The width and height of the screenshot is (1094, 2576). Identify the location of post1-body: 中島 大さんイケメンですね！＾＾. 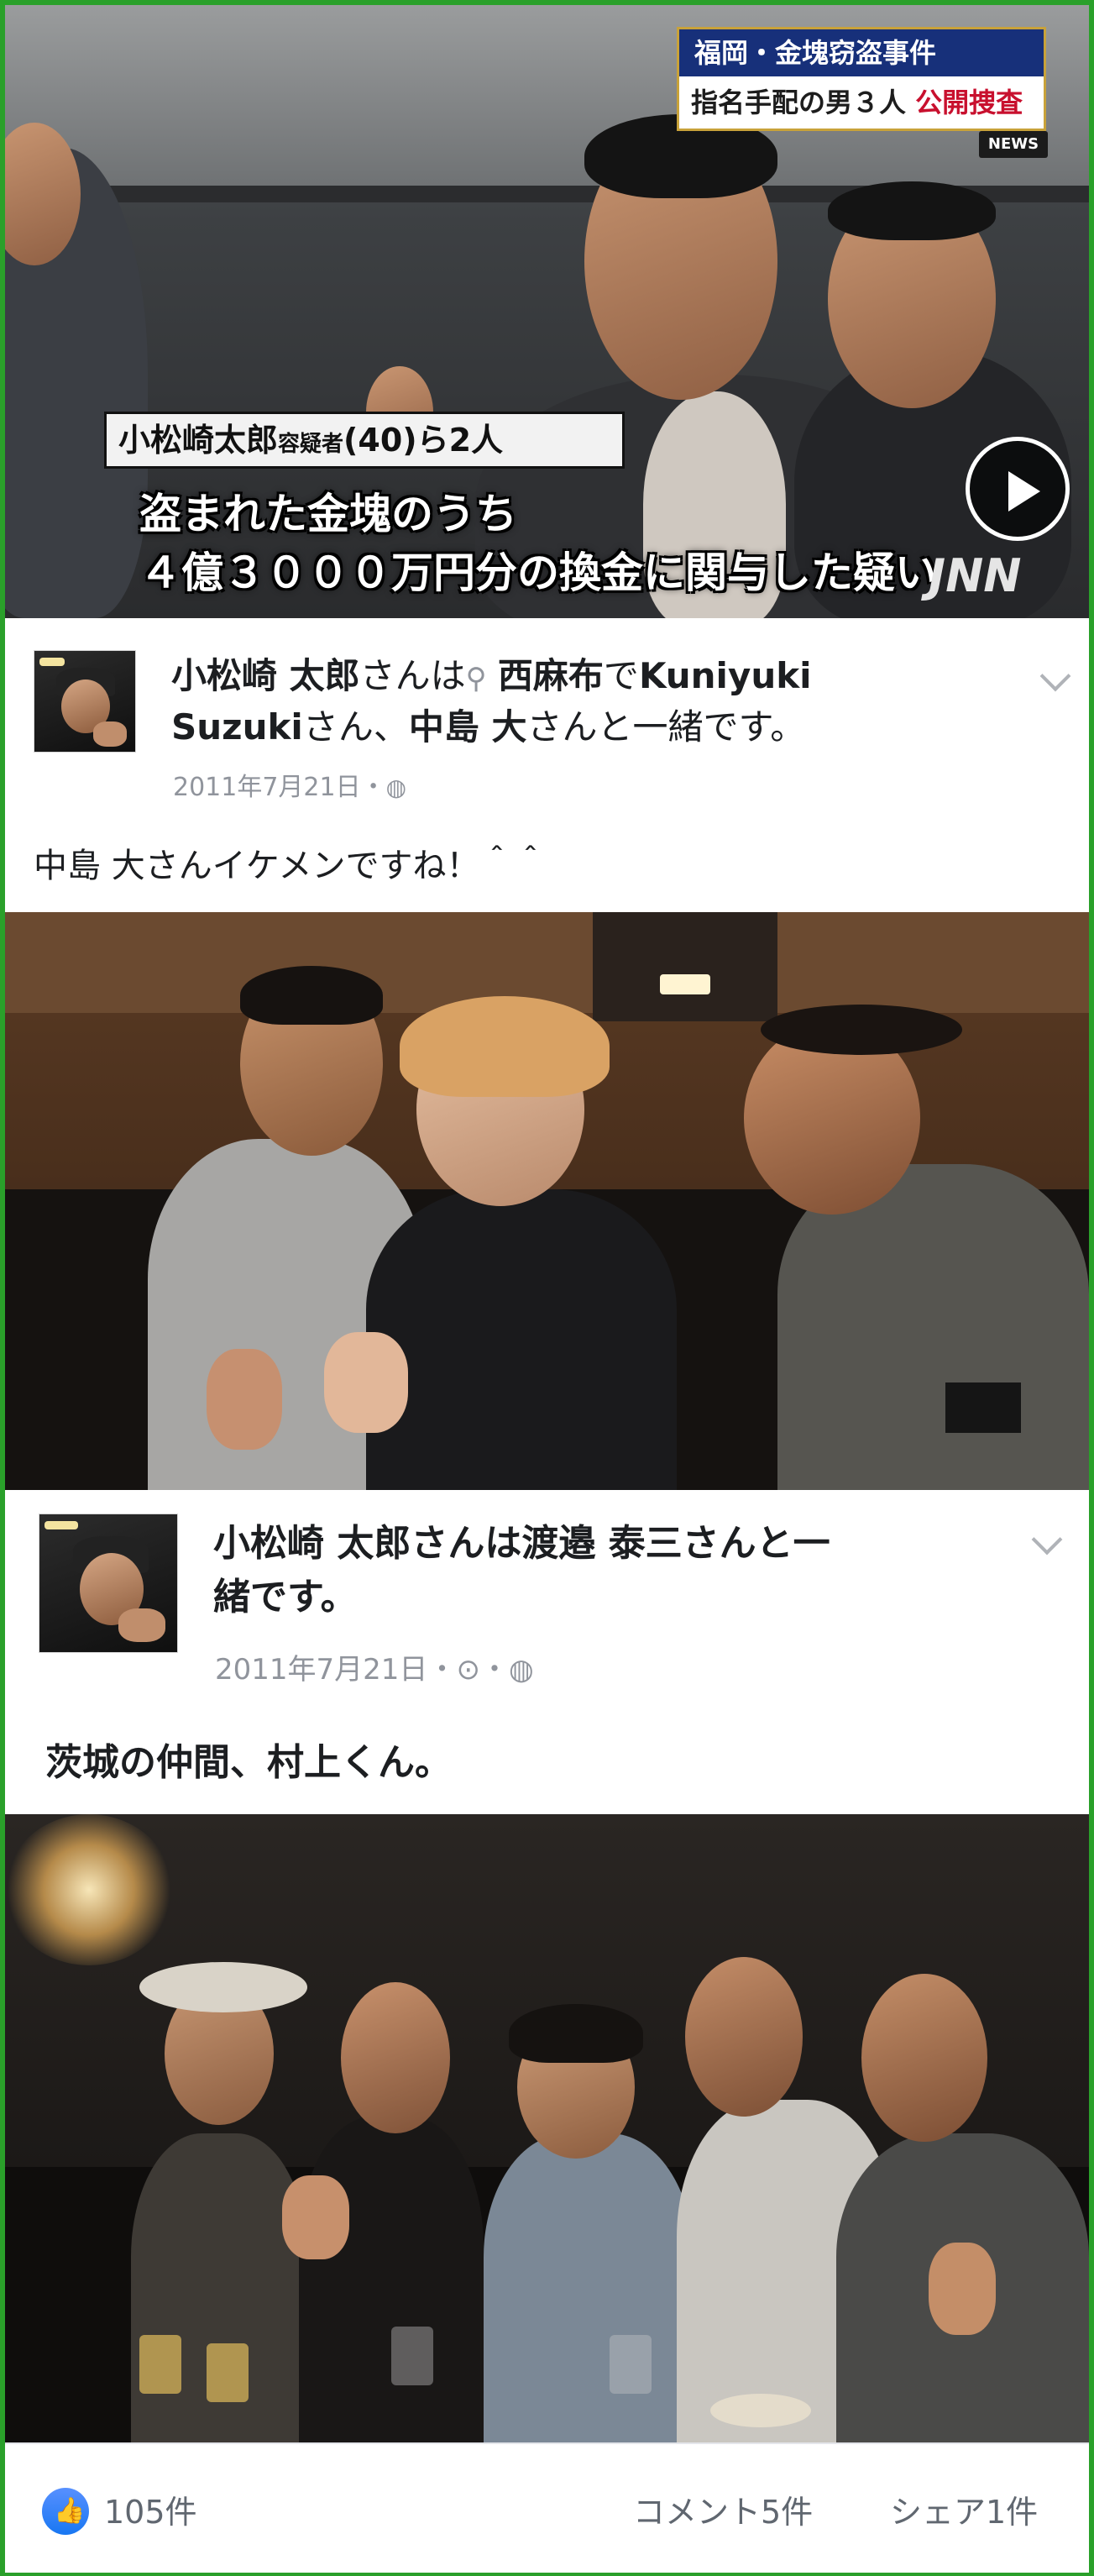
(290, 866).